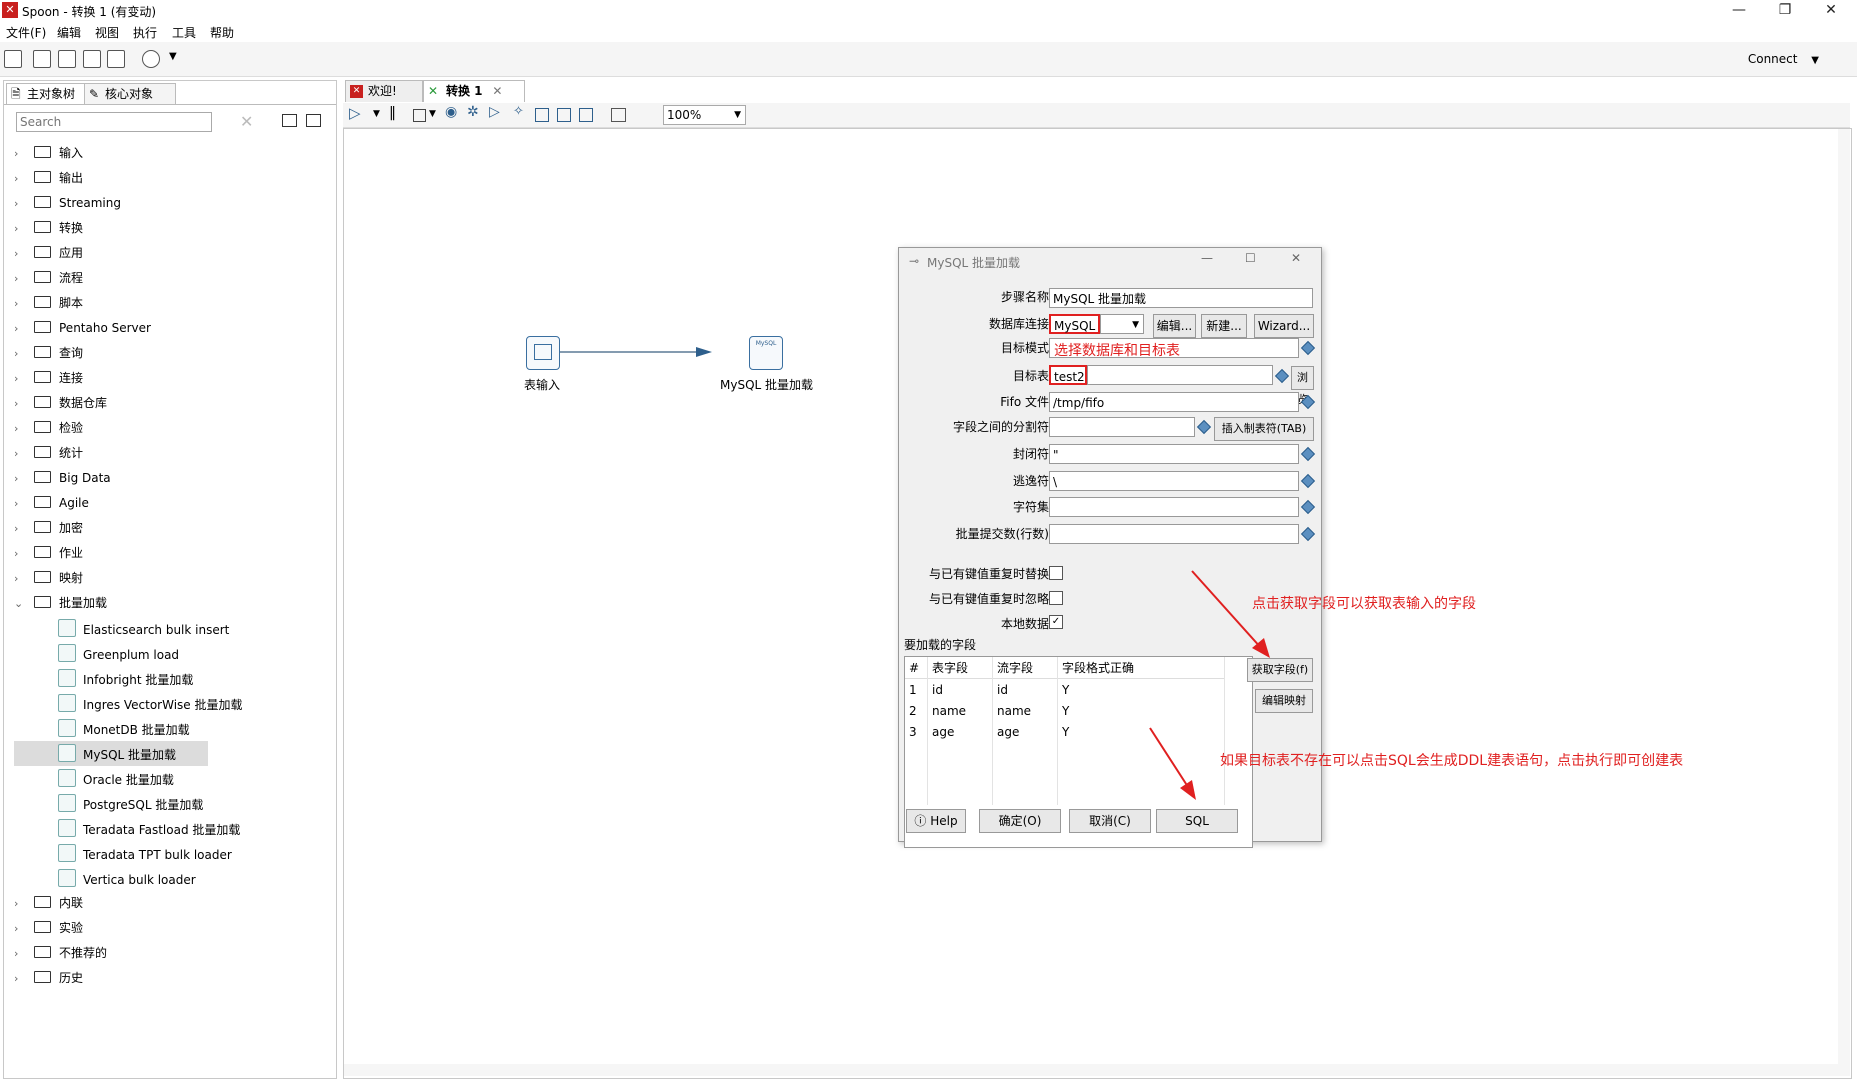 This screenshot has width=1857, height=1080. I want to click on grid-icon, so click(618, 115).